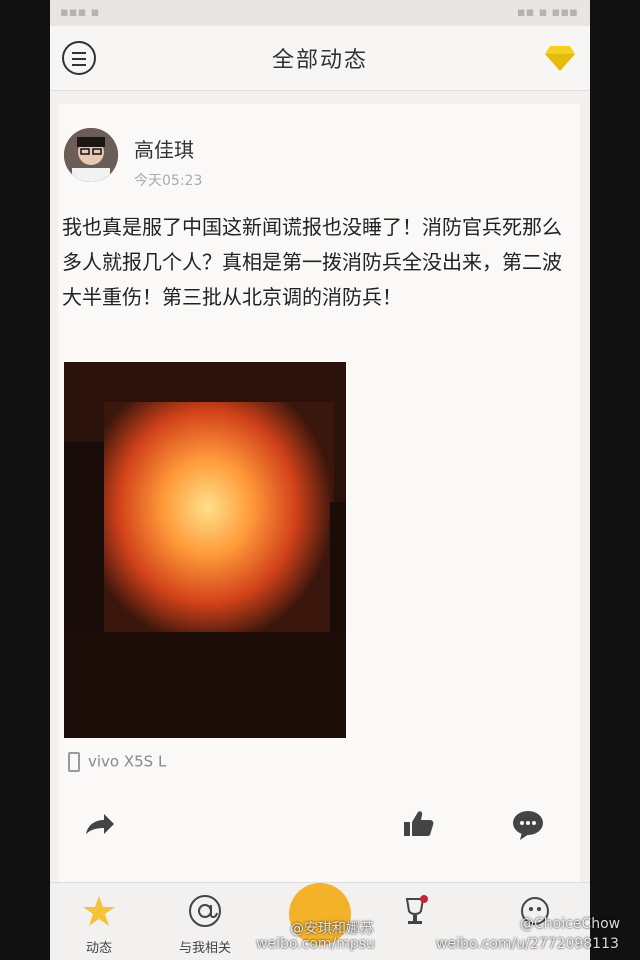 The width and height of the screenshot is (640, 960). Describe the element at coordinates (320, 13) in the screenshot. I see `status-bar: ▪▪▪ ▪ ▪▪ ▪ ▪▪▪` at that location.